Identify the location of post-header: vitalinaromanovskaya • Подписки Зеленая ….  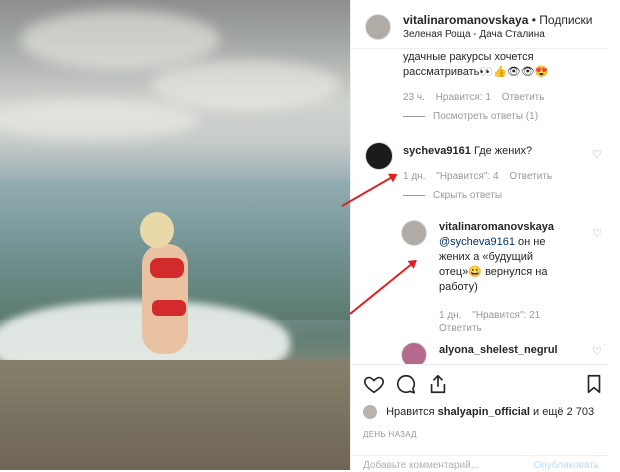
(480, 24).